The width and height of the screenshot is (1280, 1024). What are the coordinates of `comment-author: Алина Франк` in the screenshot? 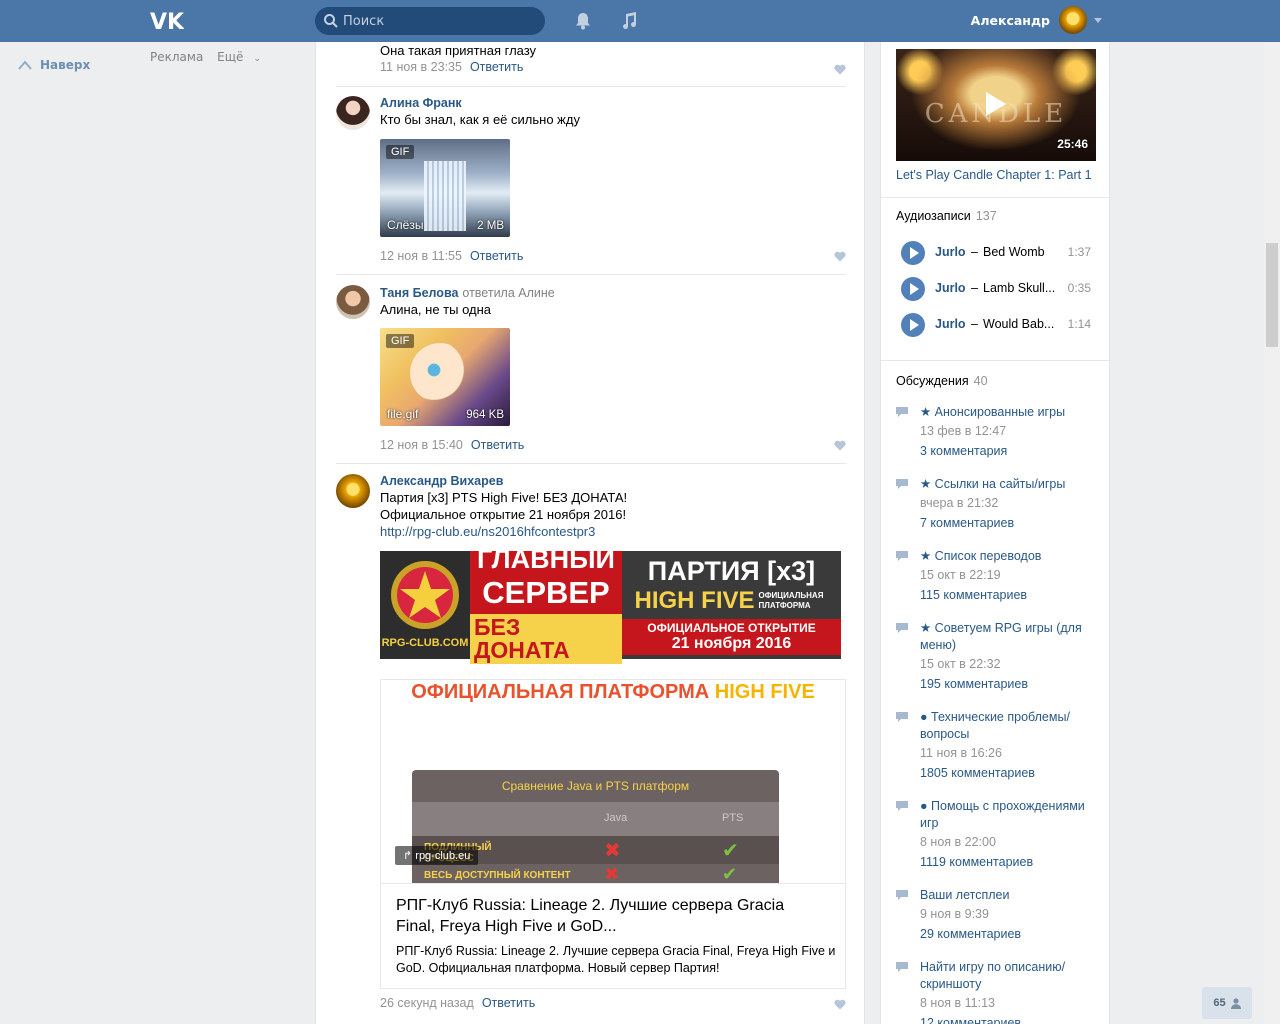 It's located at (613, 103).